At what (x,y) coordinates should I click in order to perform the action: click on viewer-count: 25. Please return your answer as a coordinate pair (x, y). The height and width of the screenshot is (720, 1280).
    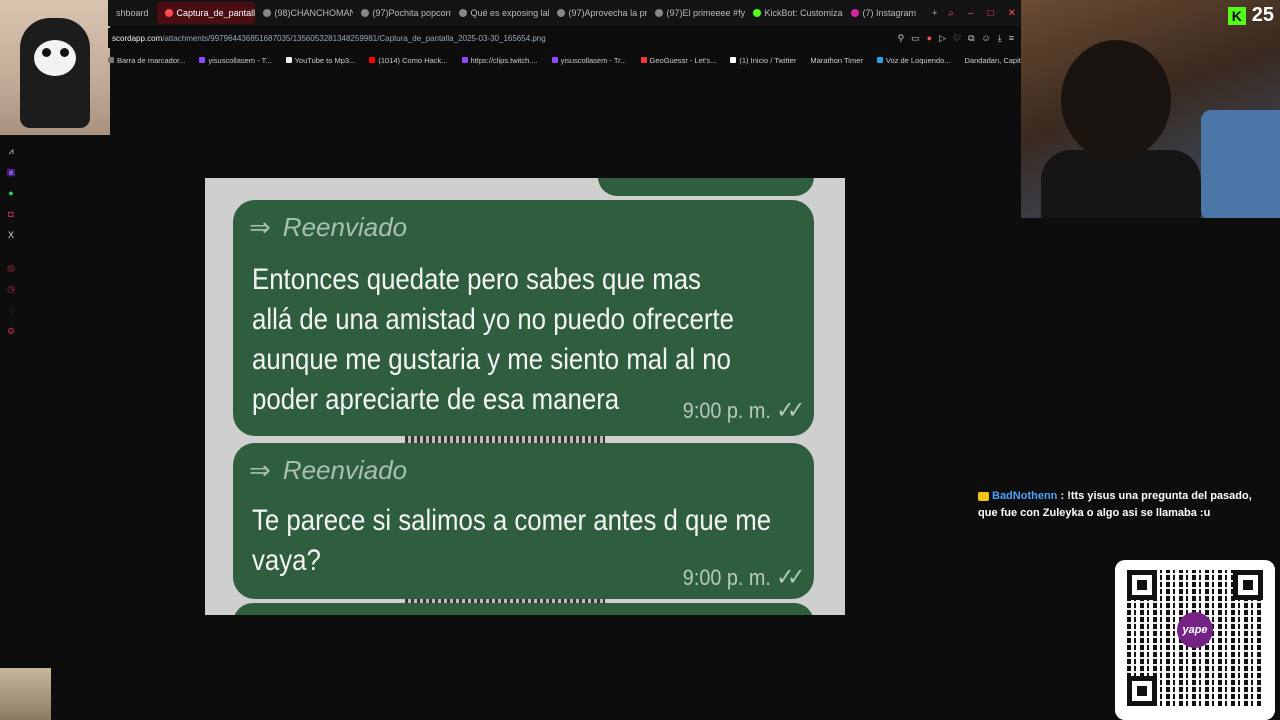
    Looking at the image, I should click on (1262, 15).